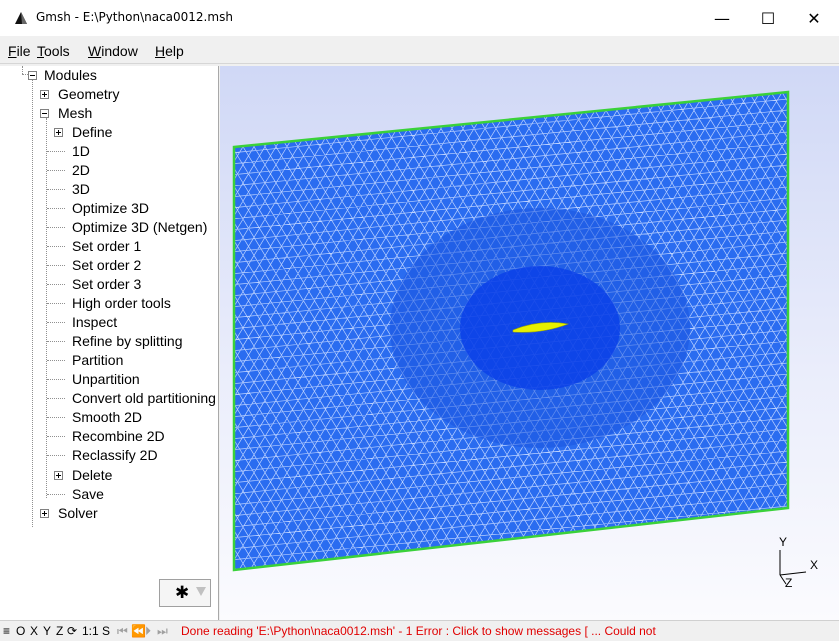 The image size is (839, 641). I want to click on menu-tools-rest: ools, so click(57, 51).